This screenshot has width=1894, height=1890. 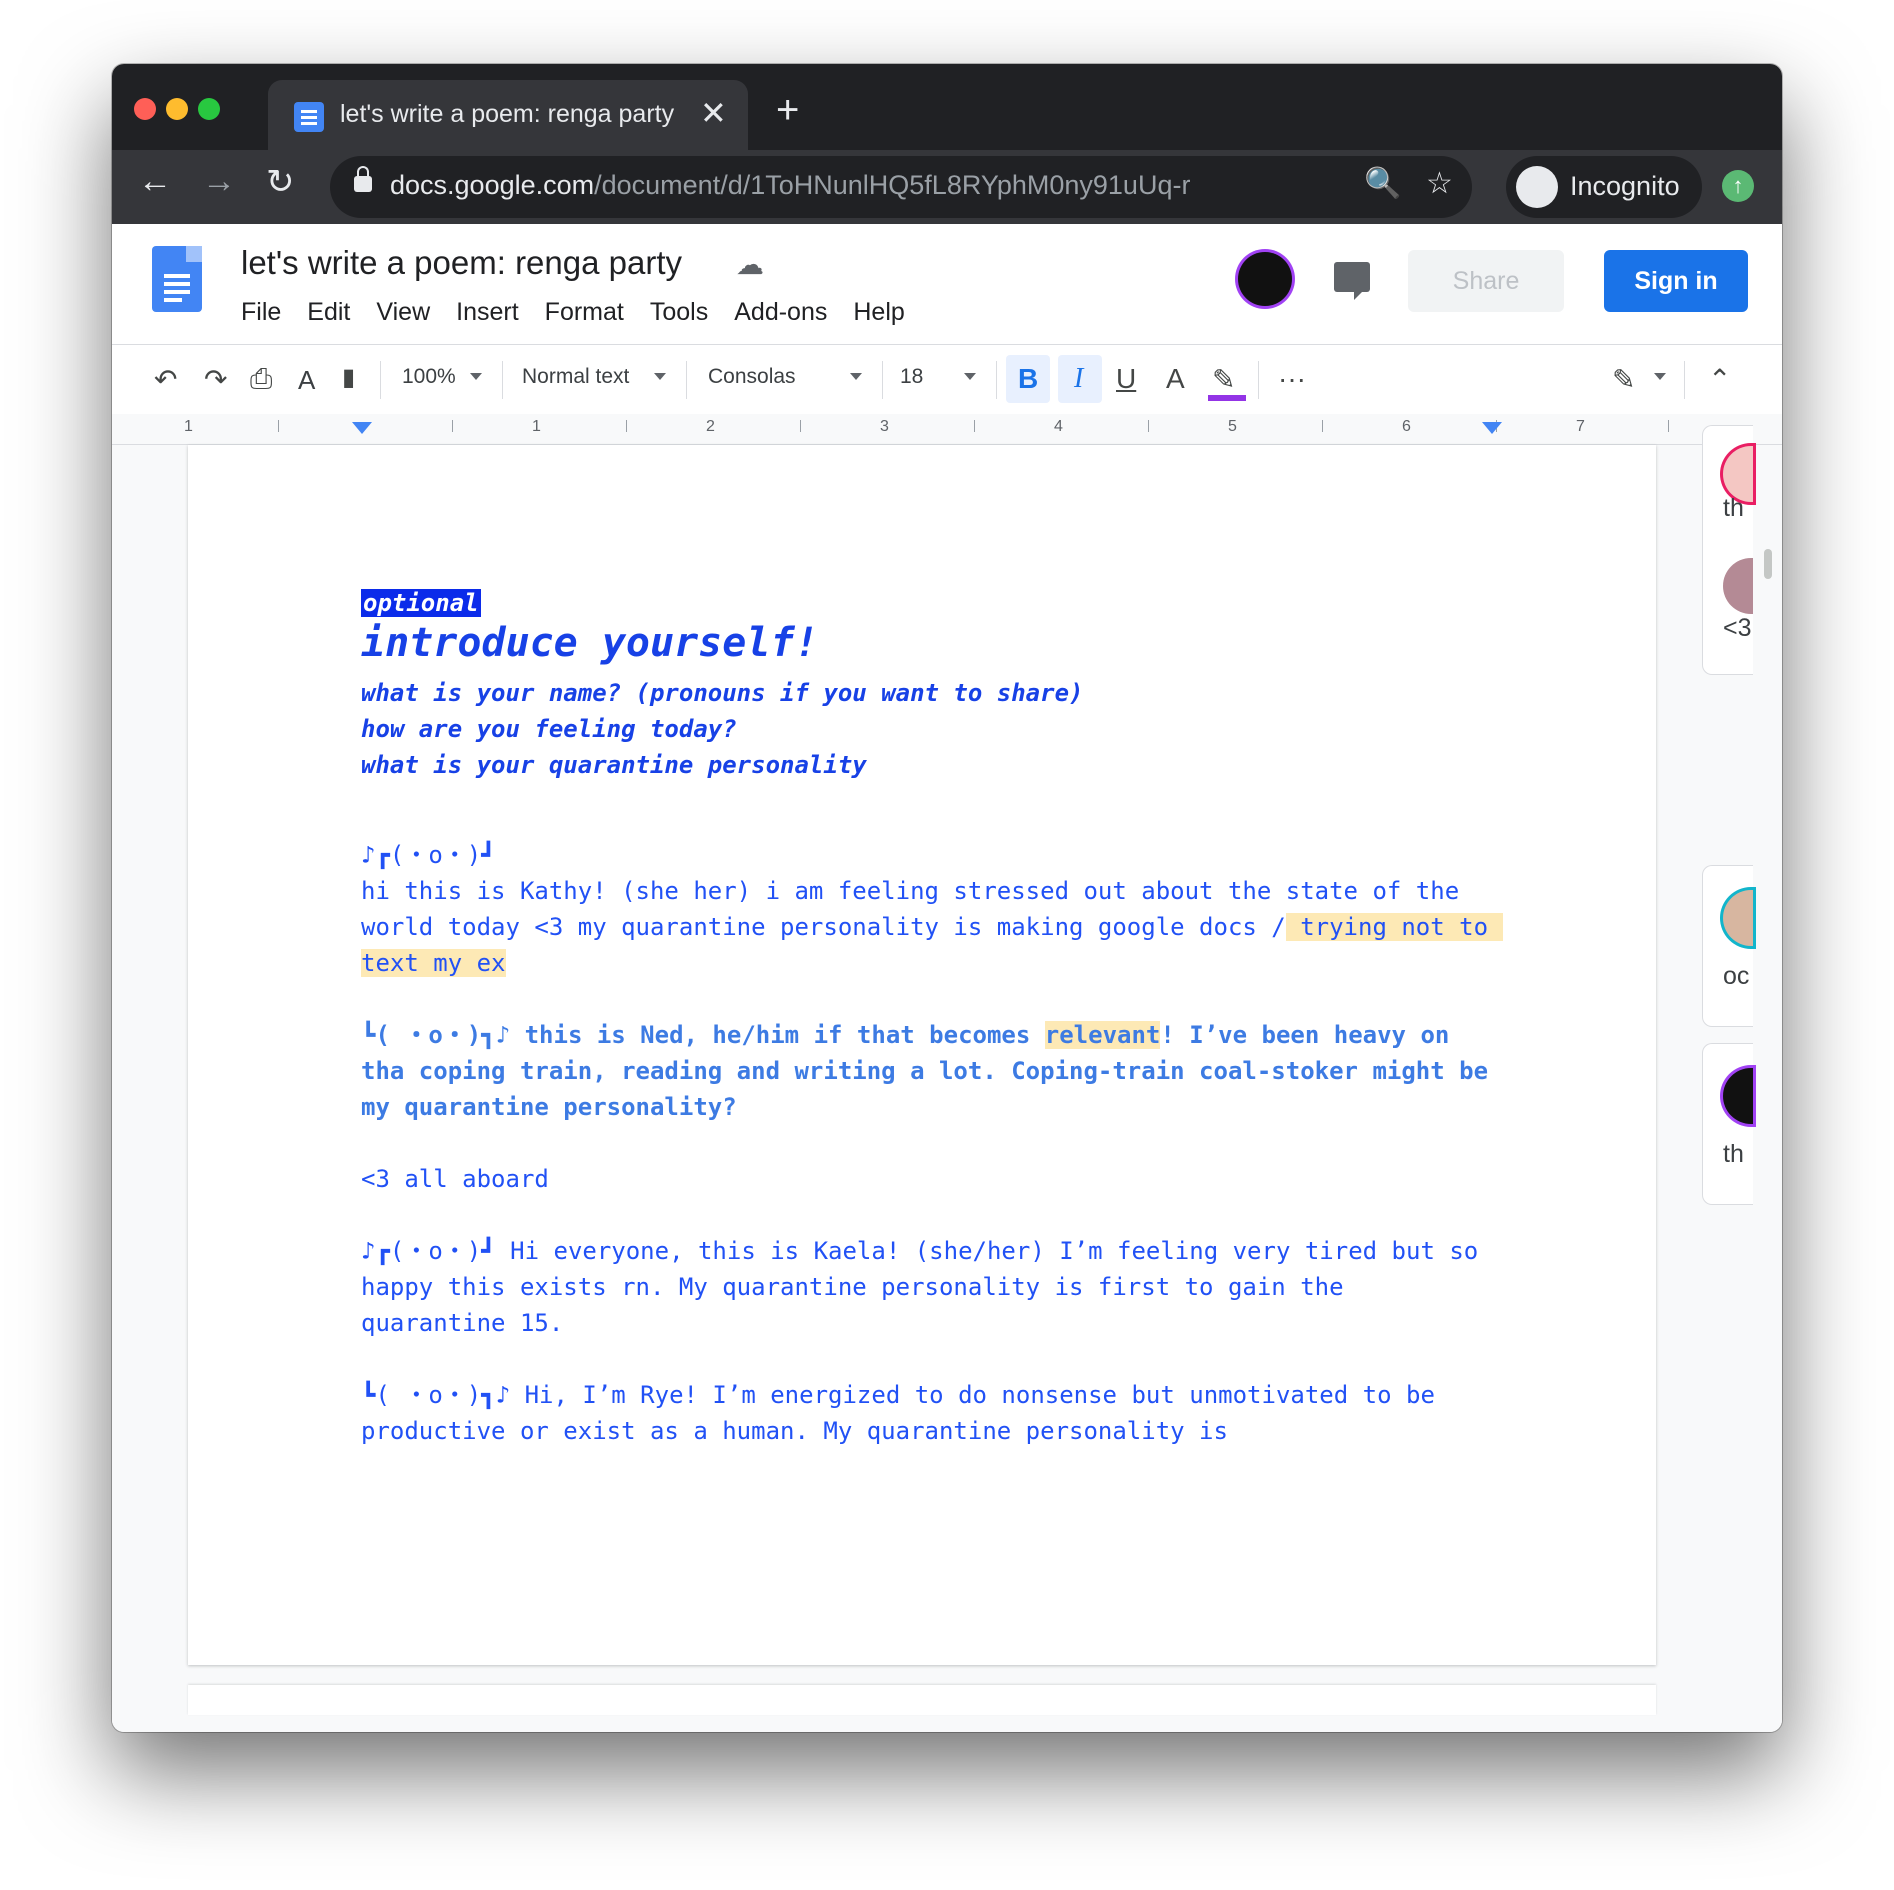 I want to click on incognito-label: Incognito, so click(x=1625, y=186).